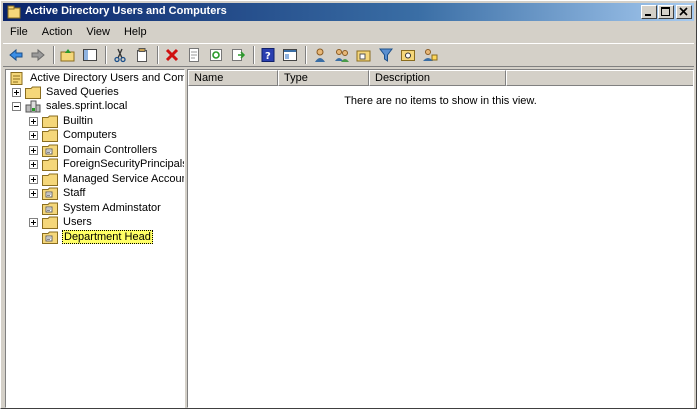 The width and height of the screenshot is (697, 409). I want to click on tree-item-system-adminstator: System Adminstator, so click(102, 208).